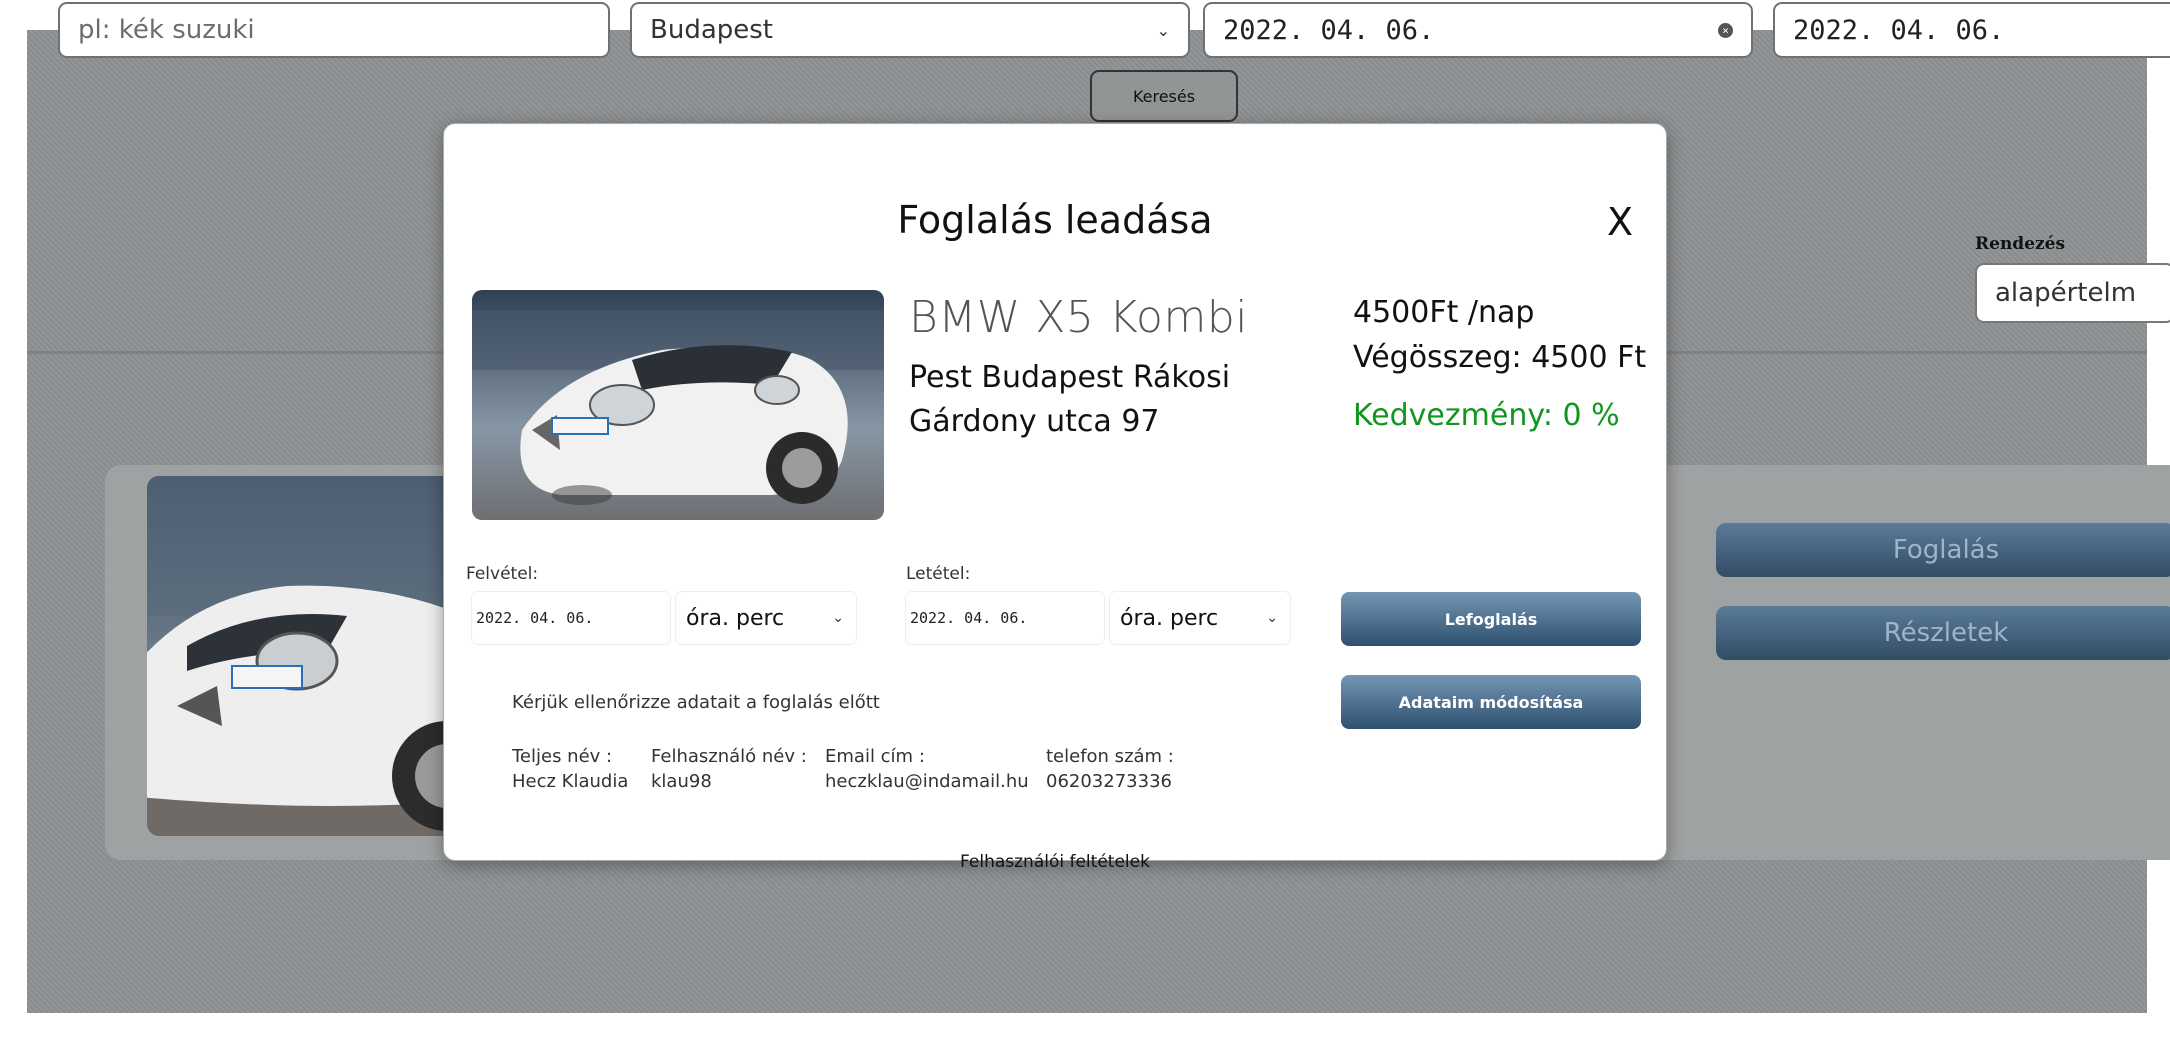 The width and height of the screenshot is (2170, 1056). Describe the element at coordinates (1491, 619) in the screenshot. I see `book-button: Lefoglalás` at that location.